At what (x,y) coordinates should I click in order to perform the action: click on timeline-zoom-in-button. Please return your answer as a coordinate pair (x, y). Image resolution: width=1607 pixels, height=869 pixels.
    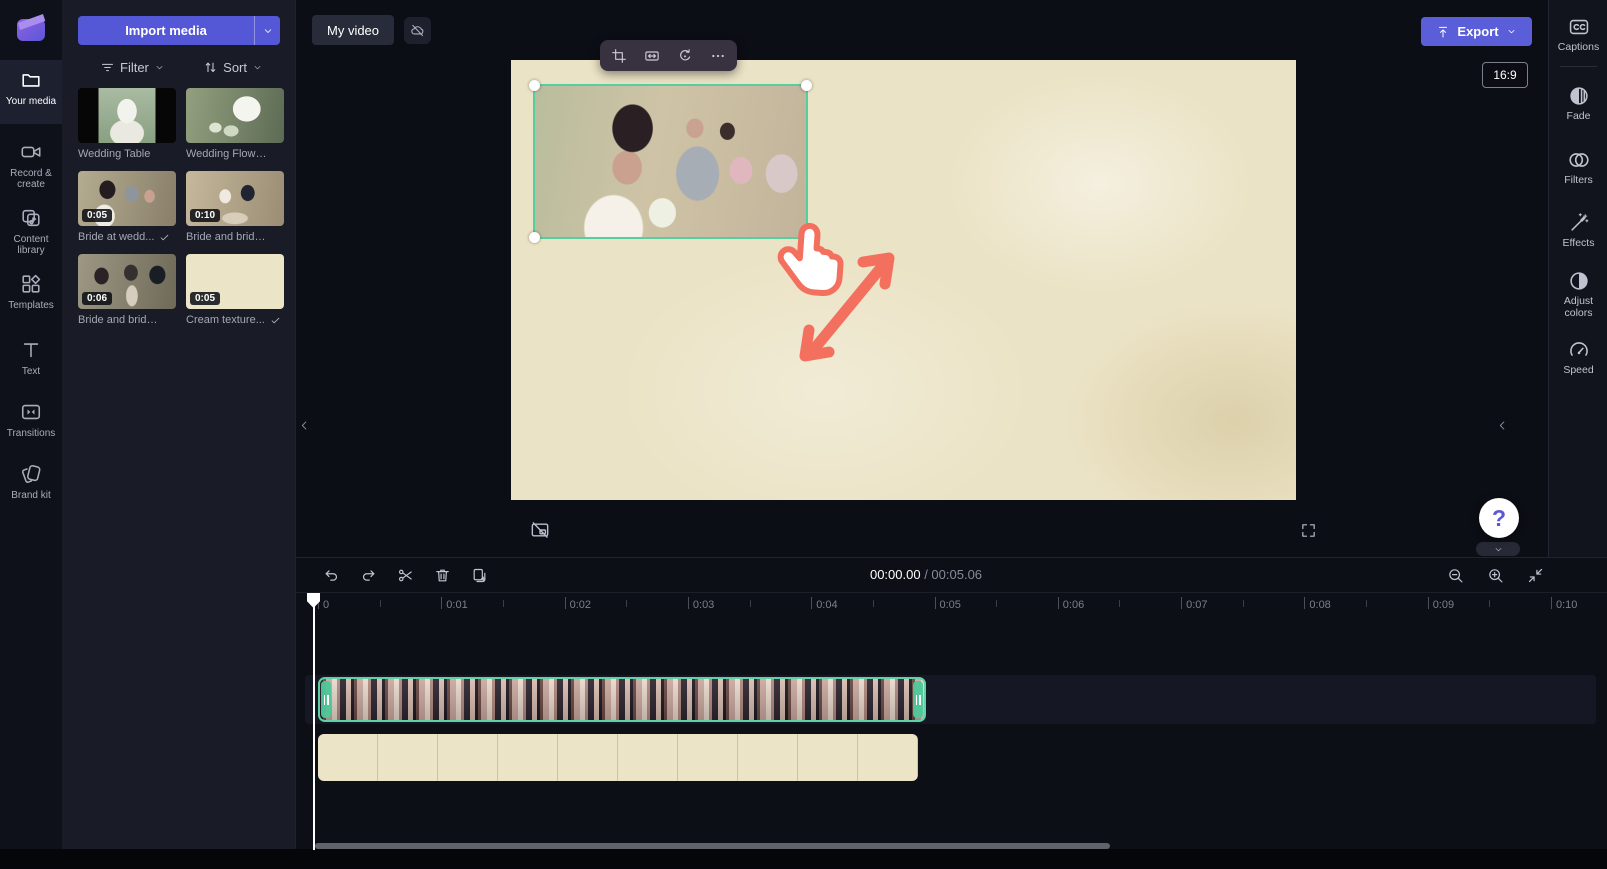
    Looking at the image, I should click on (1495, 575).